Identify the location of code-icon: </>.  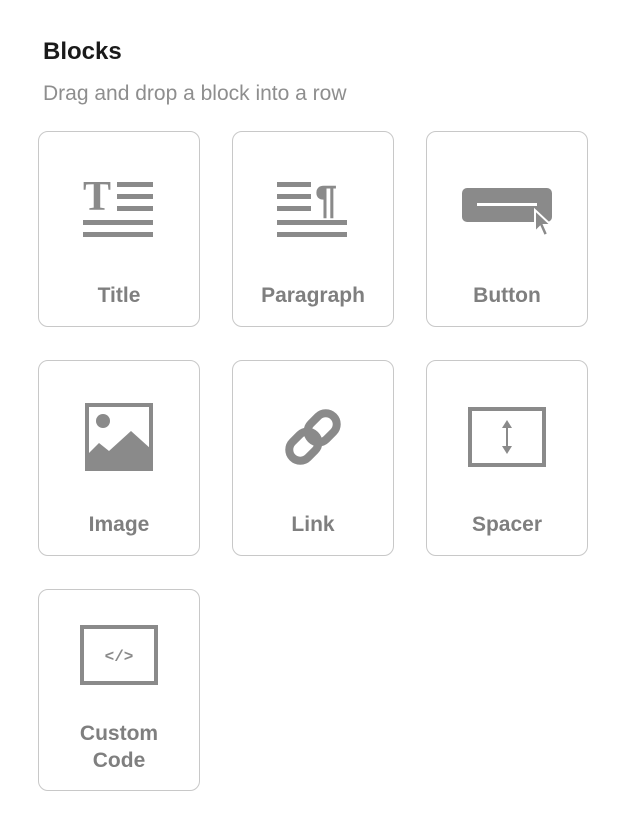
(119, 655).